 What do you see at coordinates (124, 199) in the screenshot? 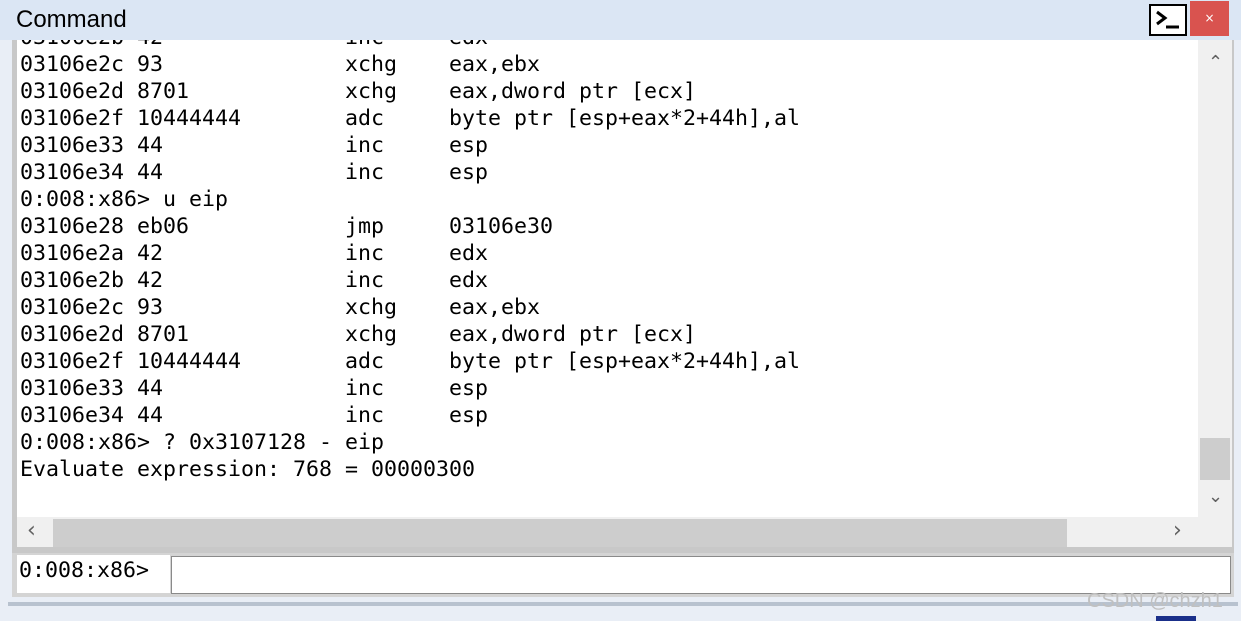
I see `output-line: 0:008:x86> u eip` at bounding box center [124, 199].